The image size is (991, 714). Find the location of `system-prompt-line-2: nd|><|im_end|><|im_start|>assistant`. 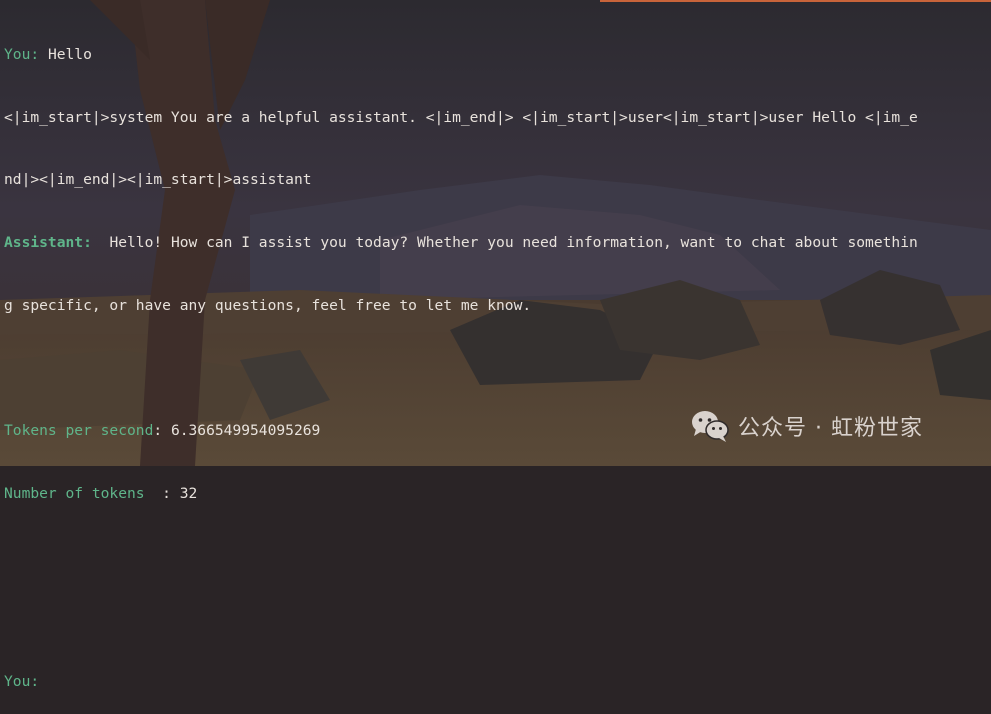

system-prompt-line-2: nd|><|im_end|><|im_start|>assistant is located at coordinates (158, 180).